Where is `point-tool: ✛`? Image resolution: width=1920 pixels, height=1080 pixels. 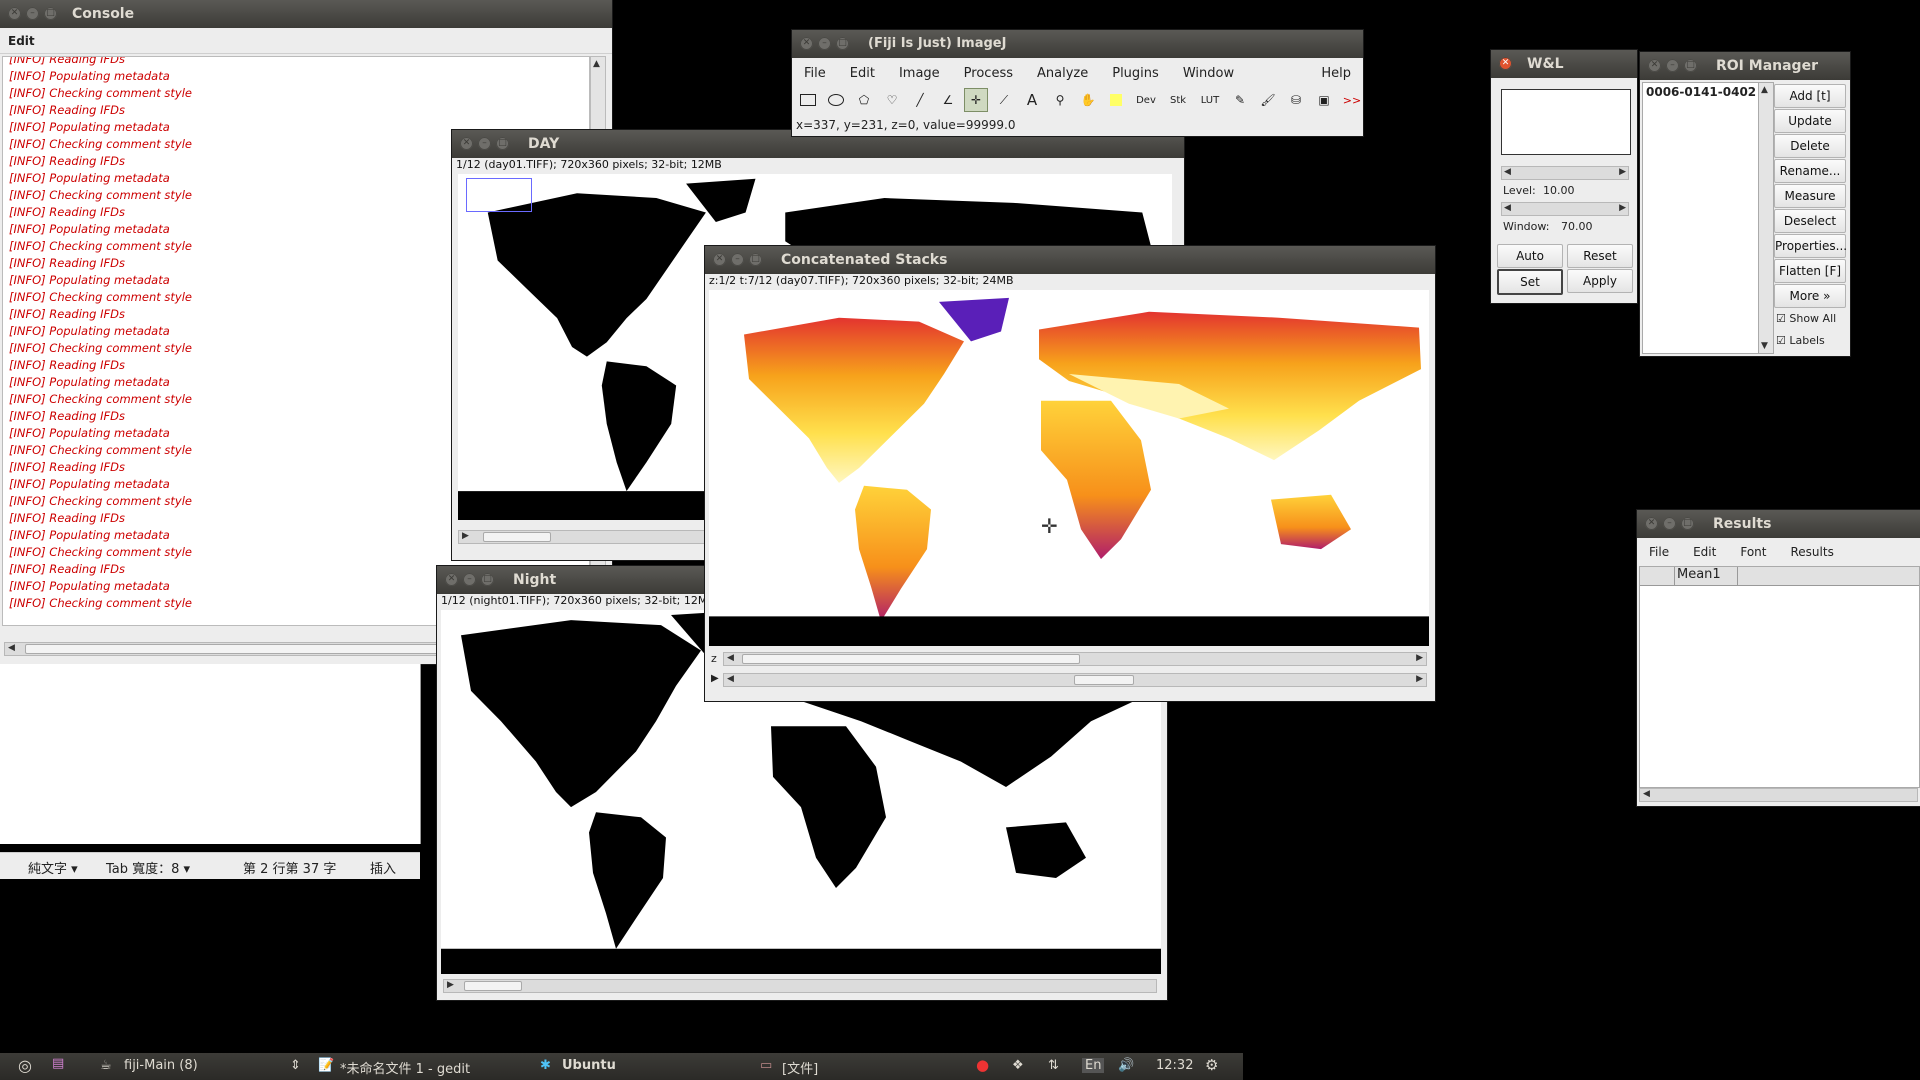
point-tool: ✛ is located at coordinates (976, 100).